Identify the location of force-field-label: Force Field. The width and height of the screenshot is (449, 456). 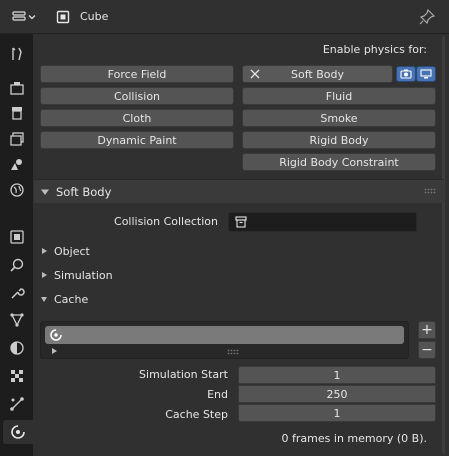
(137, 74).